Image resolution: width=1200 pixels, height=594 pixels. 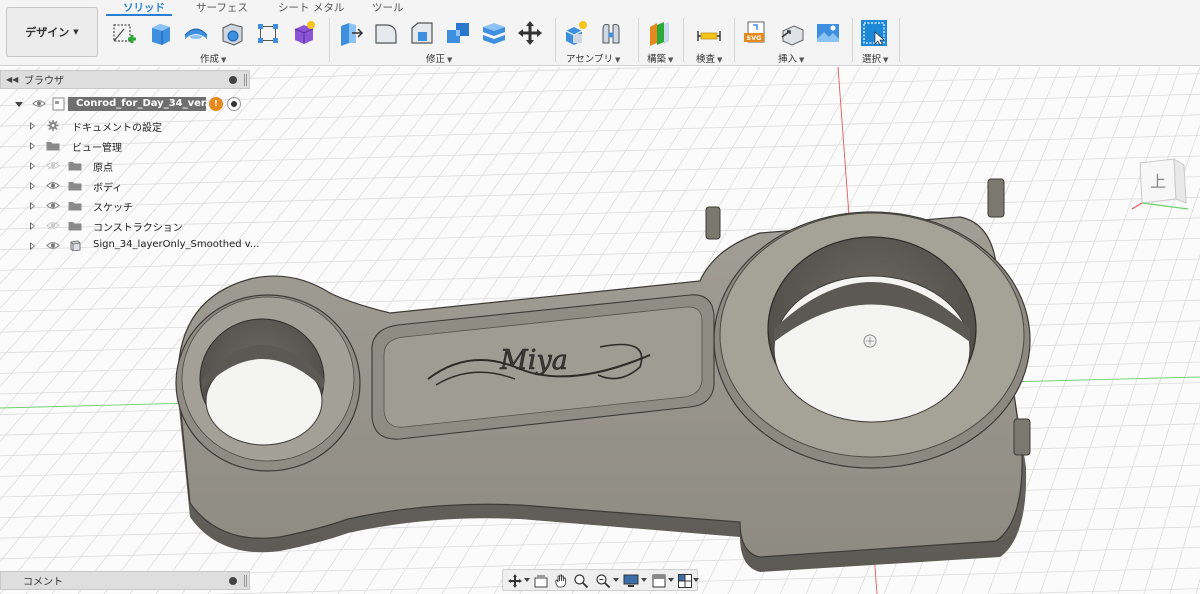 I want to click on measure-icon, so click(x=709, y=33).